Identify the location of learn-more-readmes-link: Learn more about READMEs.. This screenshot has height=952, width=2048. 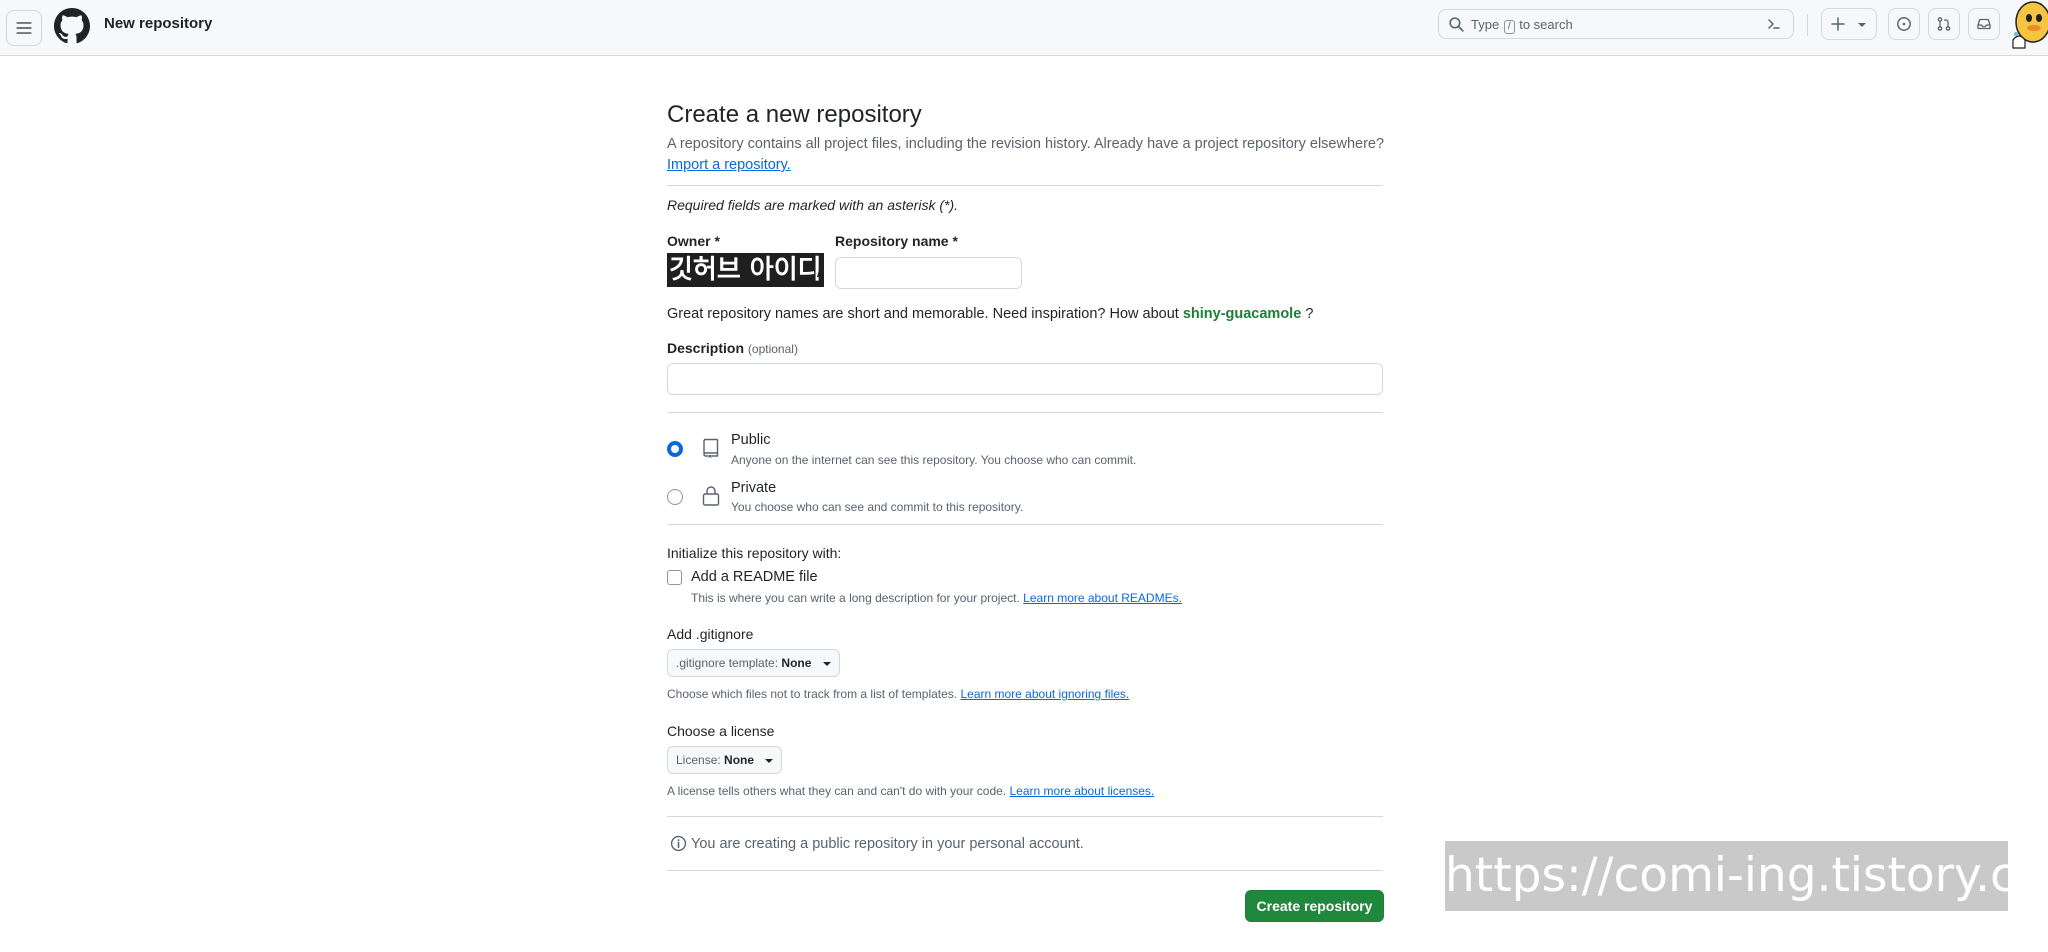
(1102, 598).